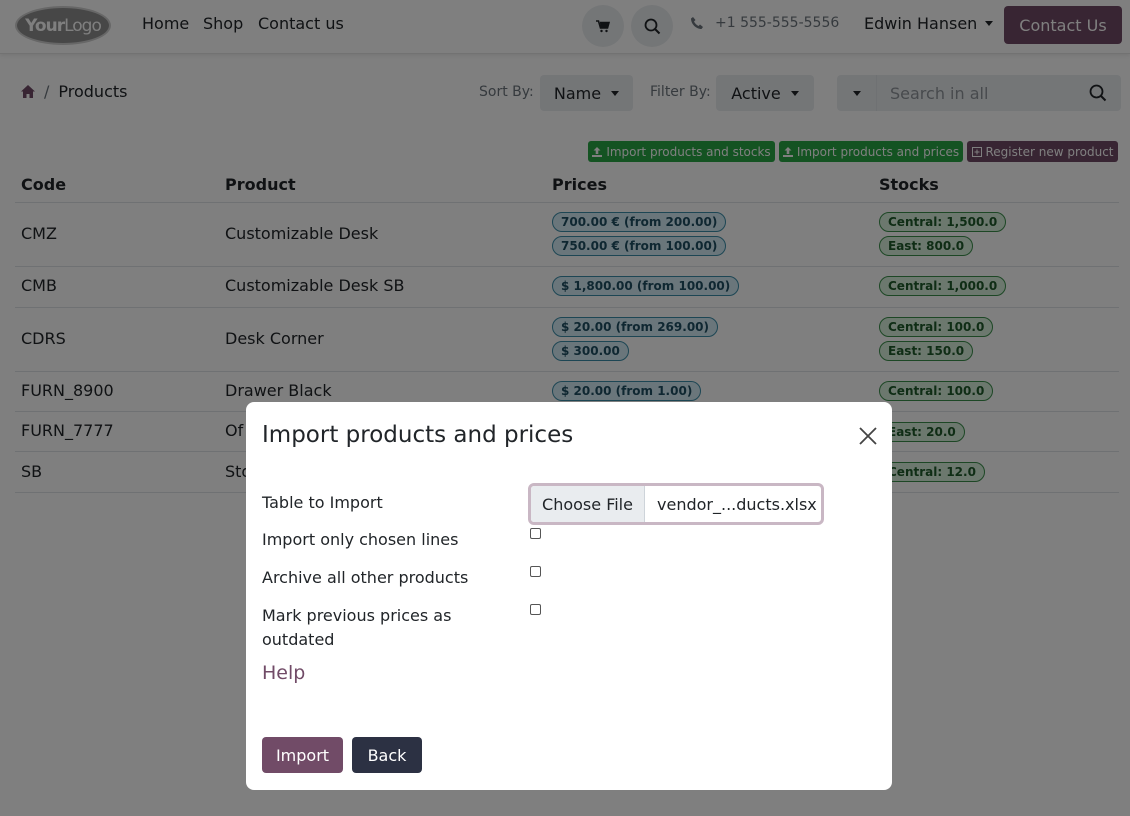  What do you see at coordinates (418, 435) in the screenshot?
I see `dialog-title: Import products and prices` at bounding box center [418, 435].